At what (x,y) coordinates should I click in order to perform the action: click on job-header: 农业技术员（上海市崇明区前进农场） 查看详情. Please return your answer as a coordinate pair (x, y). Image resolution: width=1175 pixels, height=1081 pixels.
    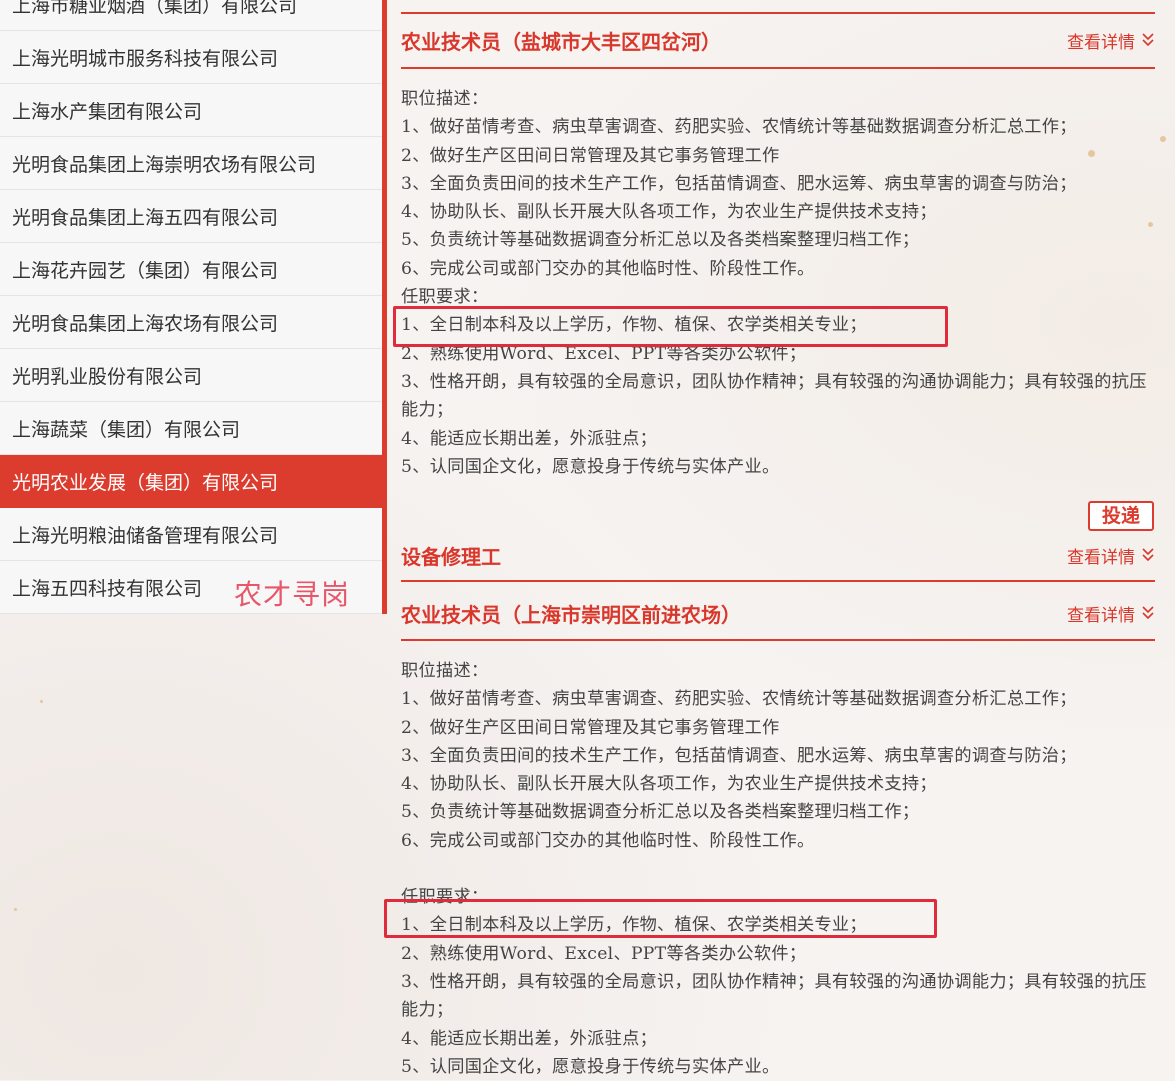
    Looking at the image, I should click on (778, 613).